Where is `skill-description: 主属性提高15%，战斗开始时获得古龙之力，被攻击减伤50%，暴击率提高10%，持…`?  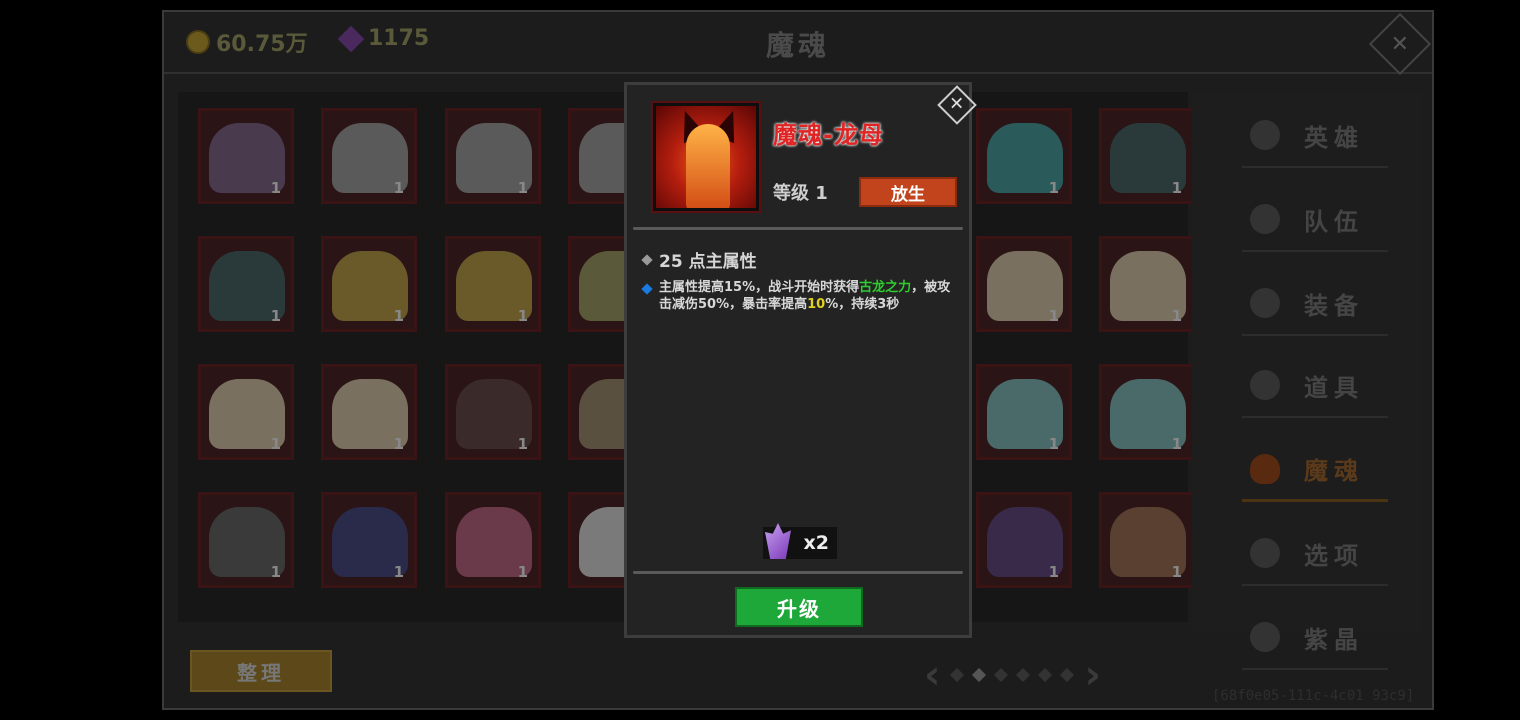
skill-description: 主属性提高15%，战斗开始时获得古龙之力，被攻击减伤50%，暴击率提高10%，持… is located at coordinates (802, 296).